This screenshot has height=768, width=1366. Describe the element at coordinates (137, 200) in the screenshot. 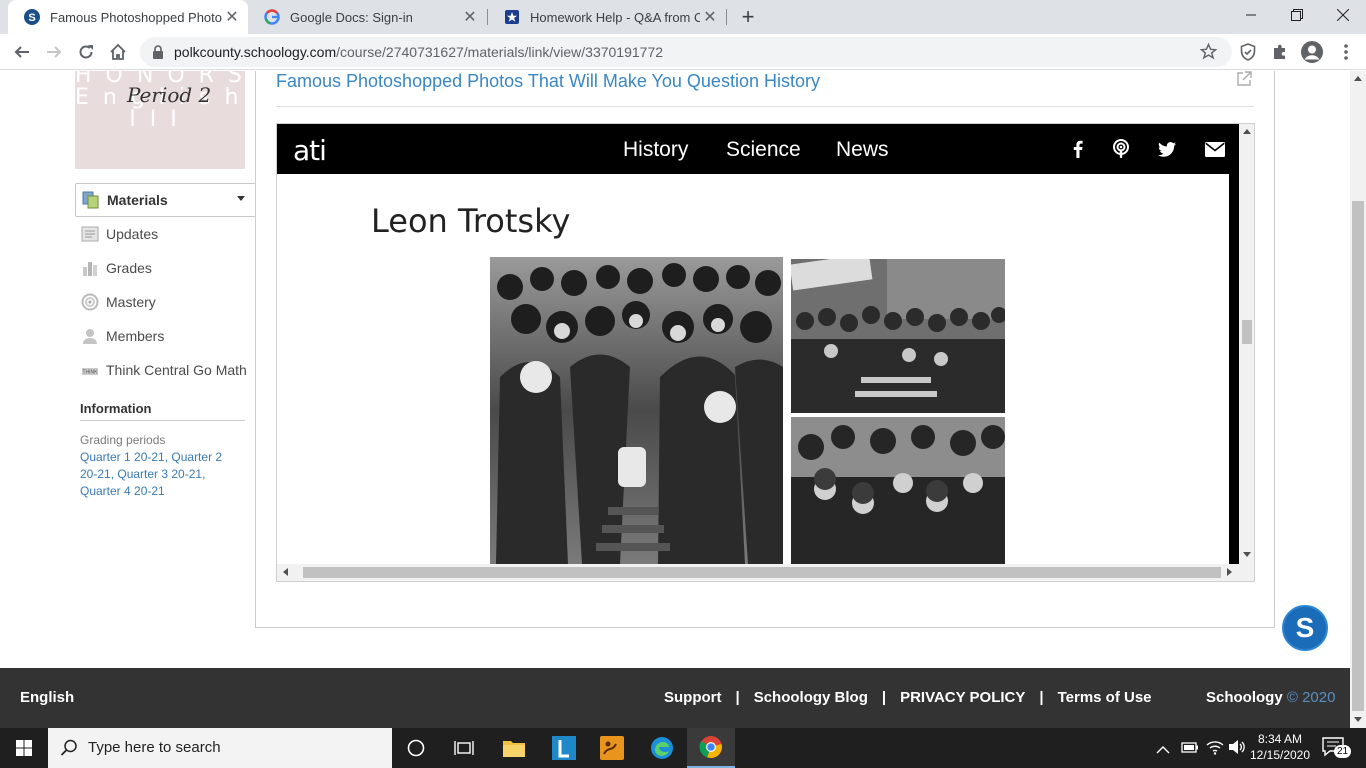

I see `sidebar-item-label: Materials` at that location.